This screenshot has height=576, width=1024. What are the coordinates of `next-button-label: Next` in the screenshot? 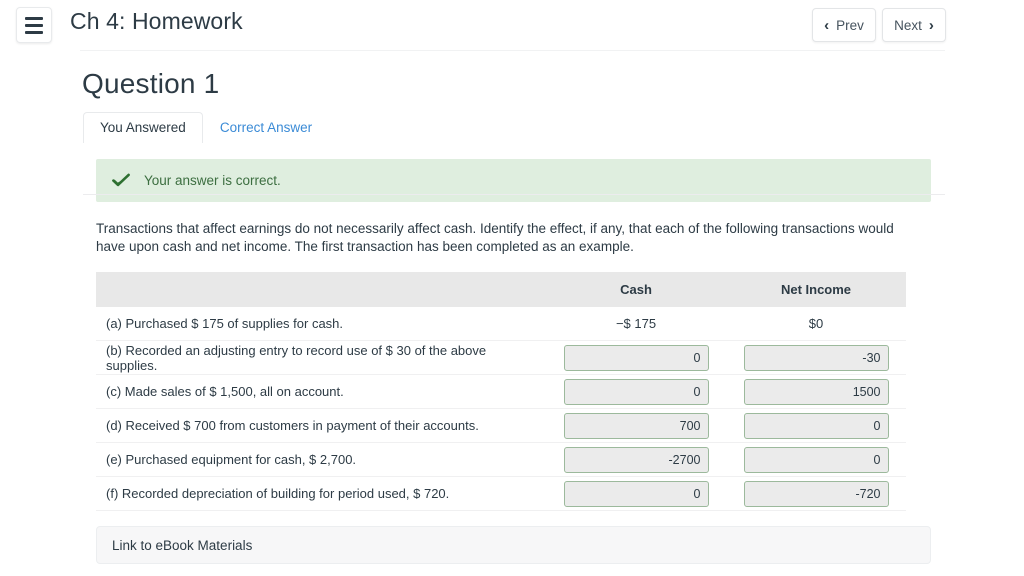 It's located at (908, 25).